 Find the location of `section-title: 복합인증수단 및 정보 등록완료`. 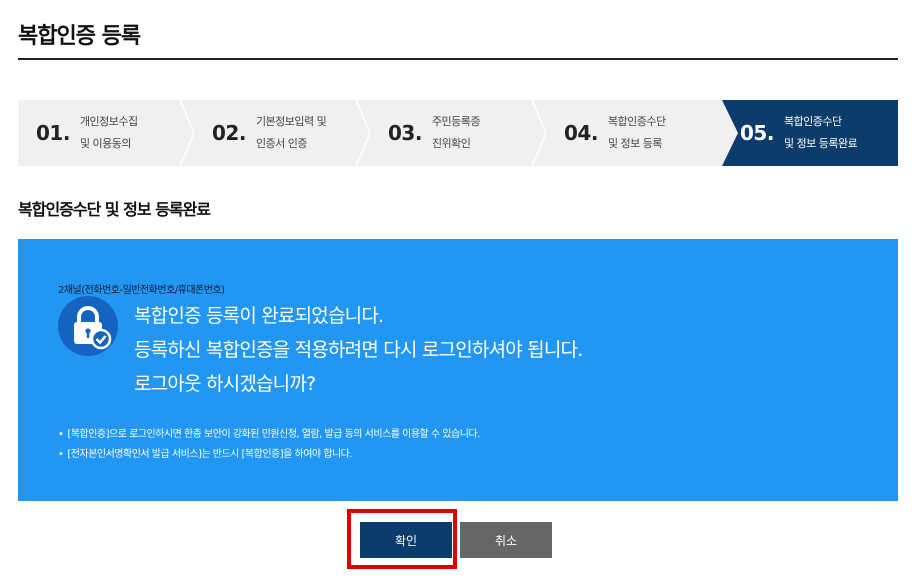

section-title: 복합인증수단 및 정보 등록완료 is located at coordinates (114, 209).